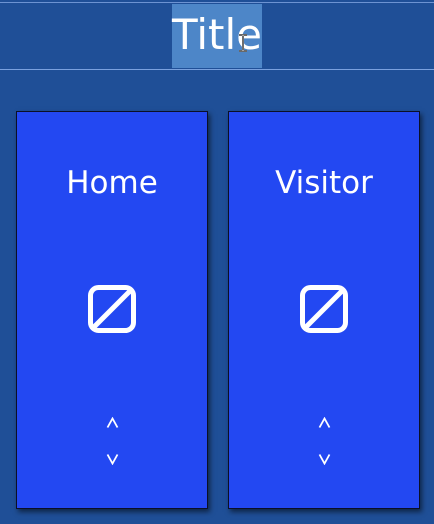 The width and height of the screenshot is (434, 524). Describe the element at coordinates (112, 183) in the screenshot. I see `home-team-label: Home` at that location.